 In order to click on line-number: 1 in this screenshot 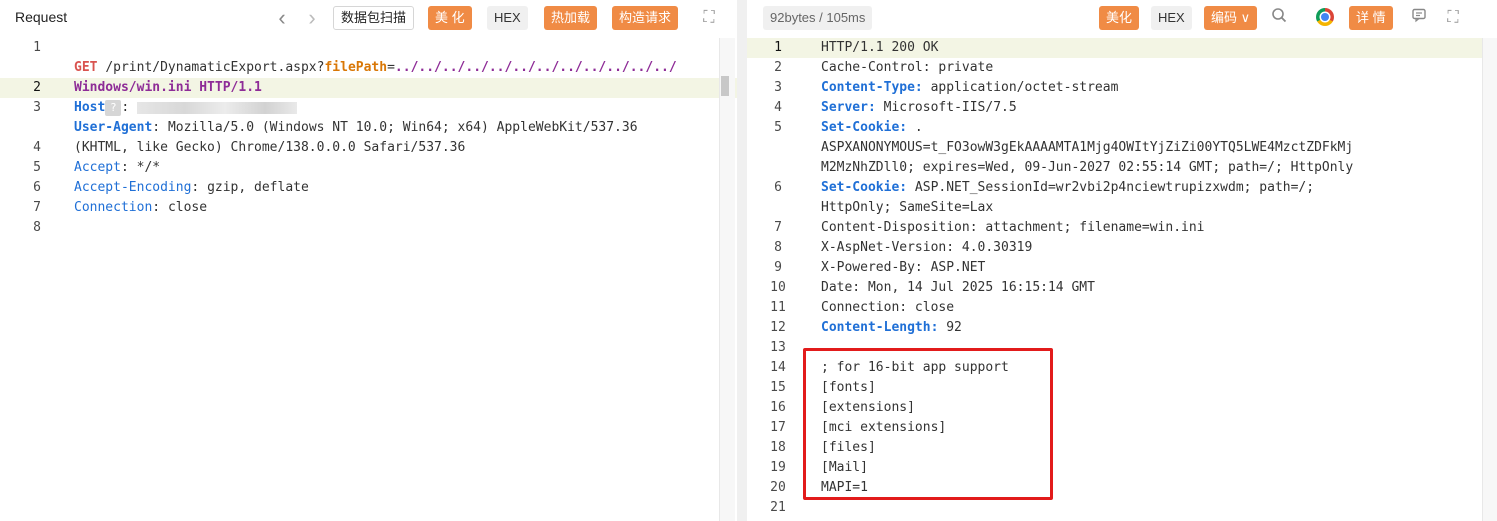, I will do `click(778, 47)`.